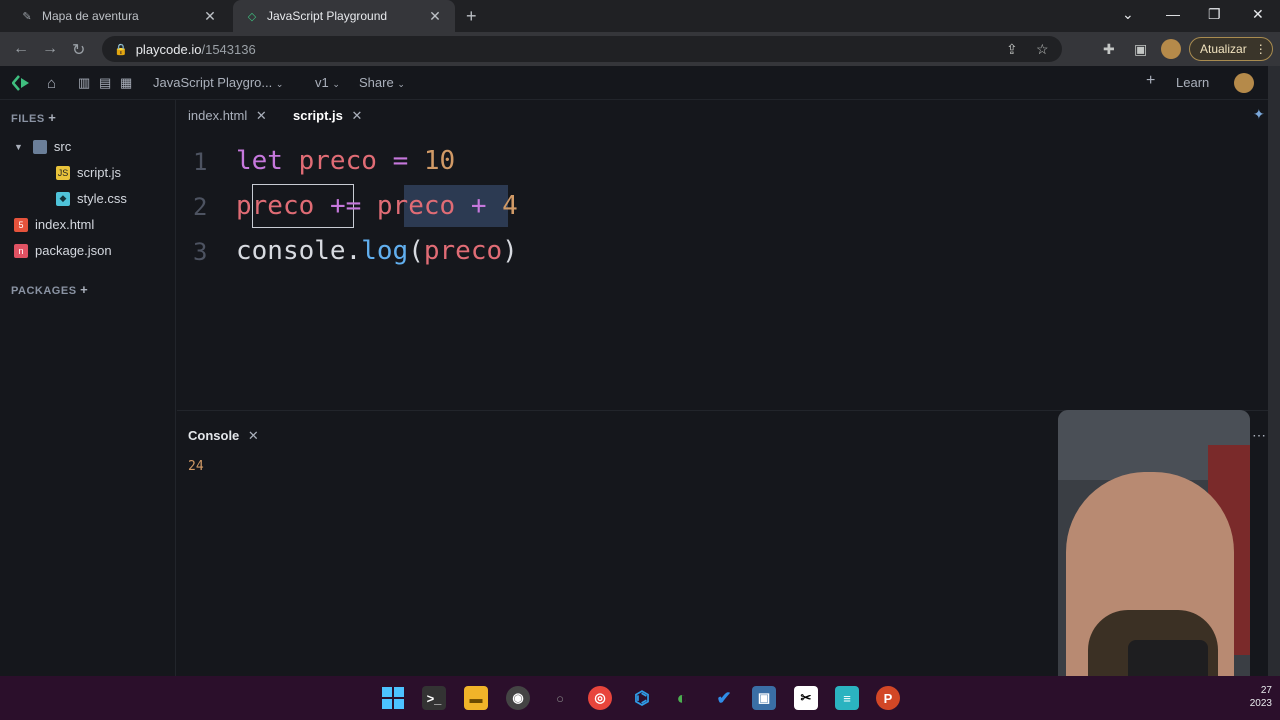  Describe the element at coordinates (377, 206) in the screenshot. I see `code-line-2: preco += preco + 4` at that location.